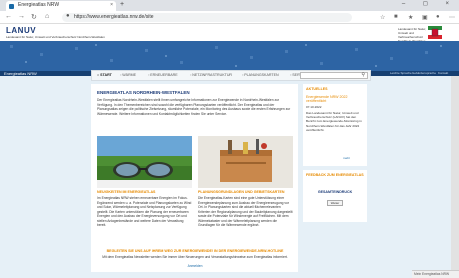 The height and width of the screenshot is (278, 459). What do you see at coordinates (452, 17) in the screenshot?
I see `menu-icon: ⋯` at bounding box center [452, 17].